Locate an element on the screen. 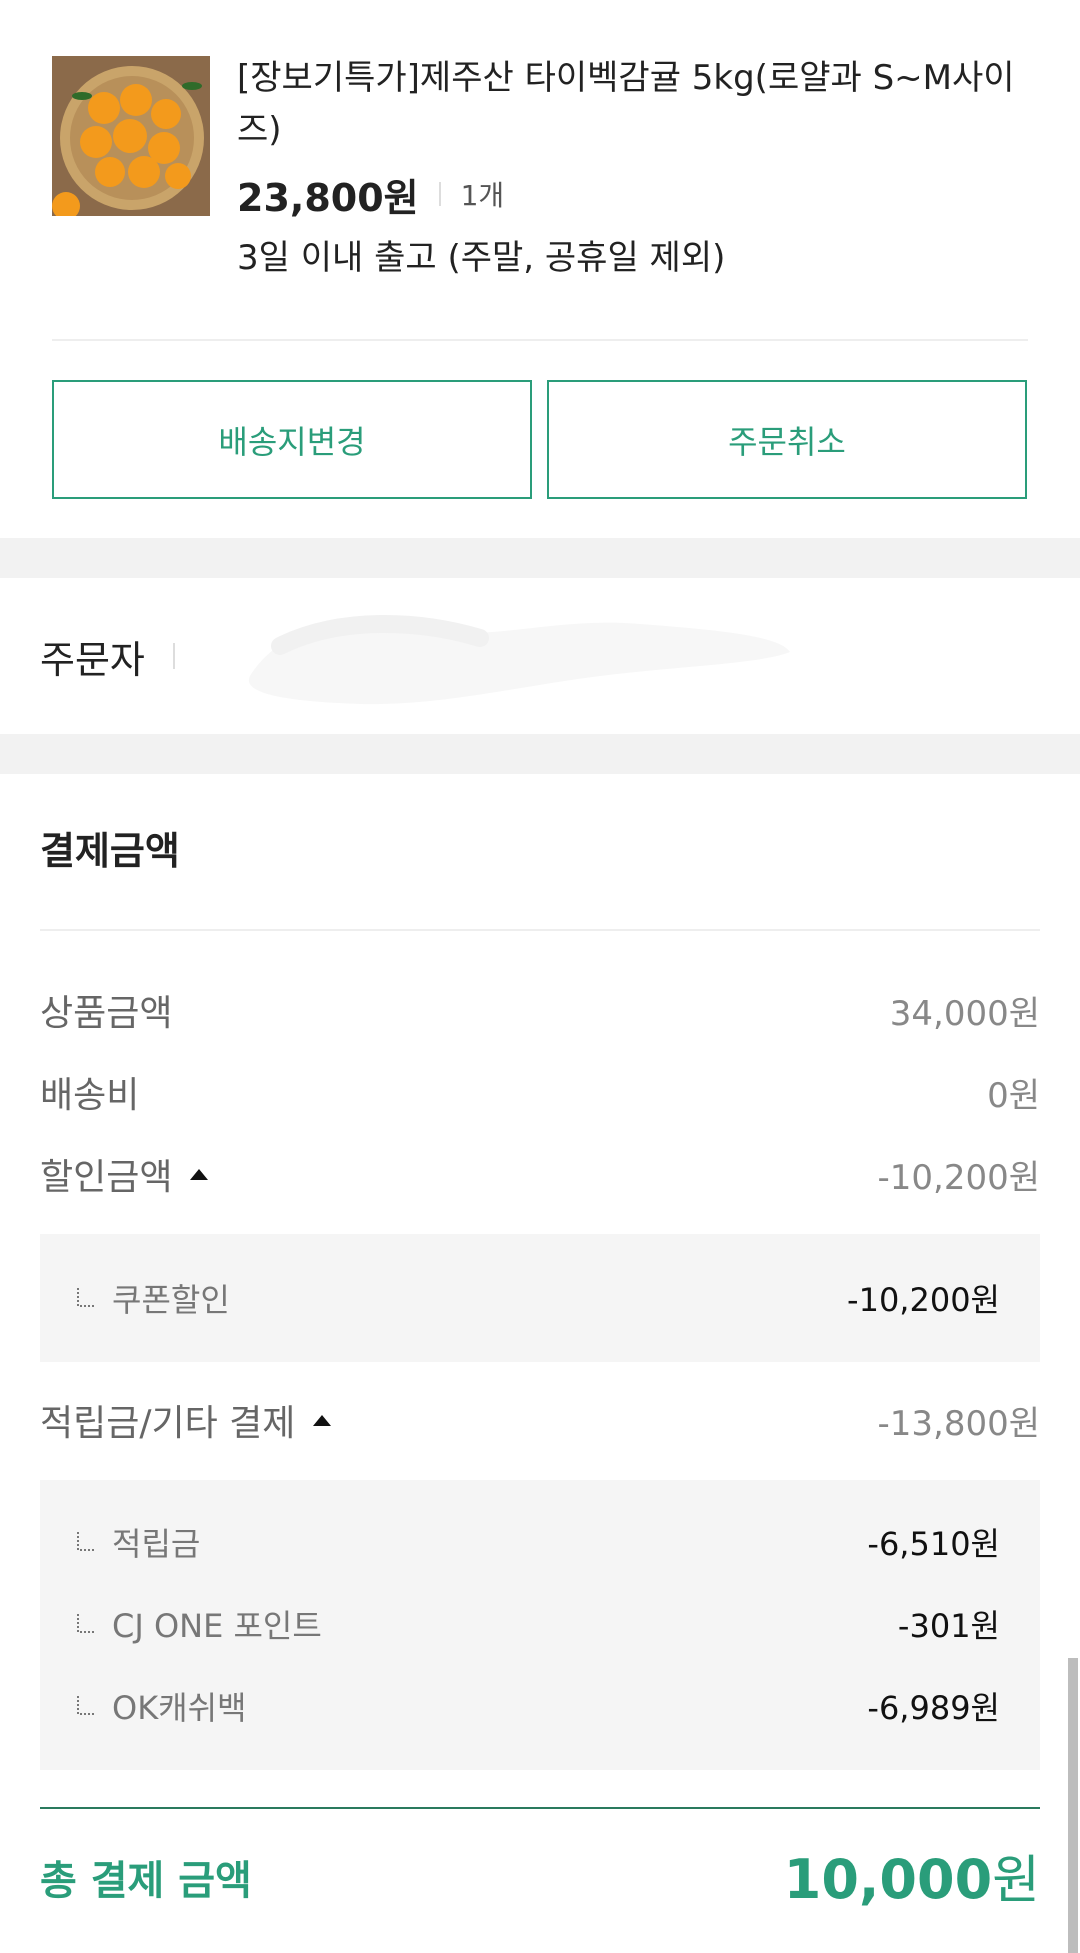 The width and height of the screenshot is (1080, 1953). discount-detail-box: 쿠폰할인 -10,200원 is located at coordinates (540, 1298).